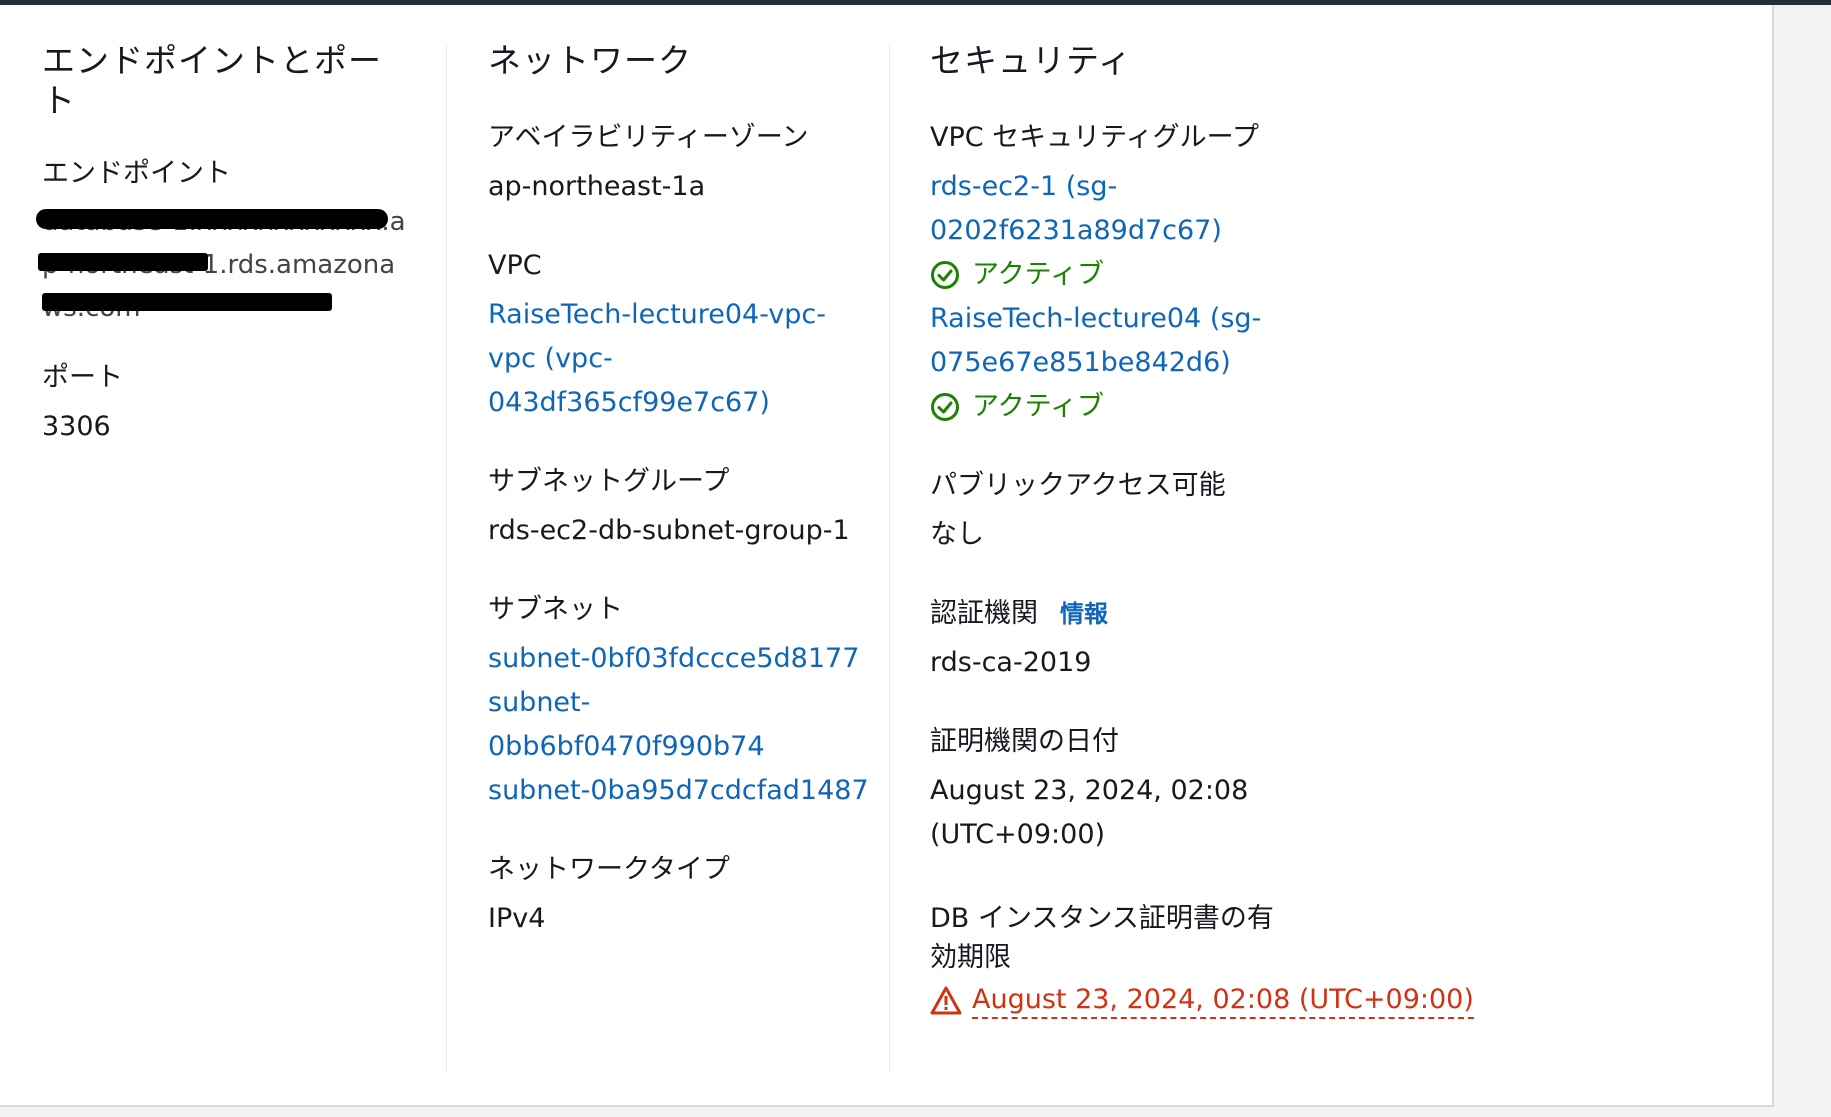  What do you see at coordinates (1102, 918) in the screenshot?
I see `cert-expiry-label: DB インスタンス証明書の有` at bounding box center [1102, 918].